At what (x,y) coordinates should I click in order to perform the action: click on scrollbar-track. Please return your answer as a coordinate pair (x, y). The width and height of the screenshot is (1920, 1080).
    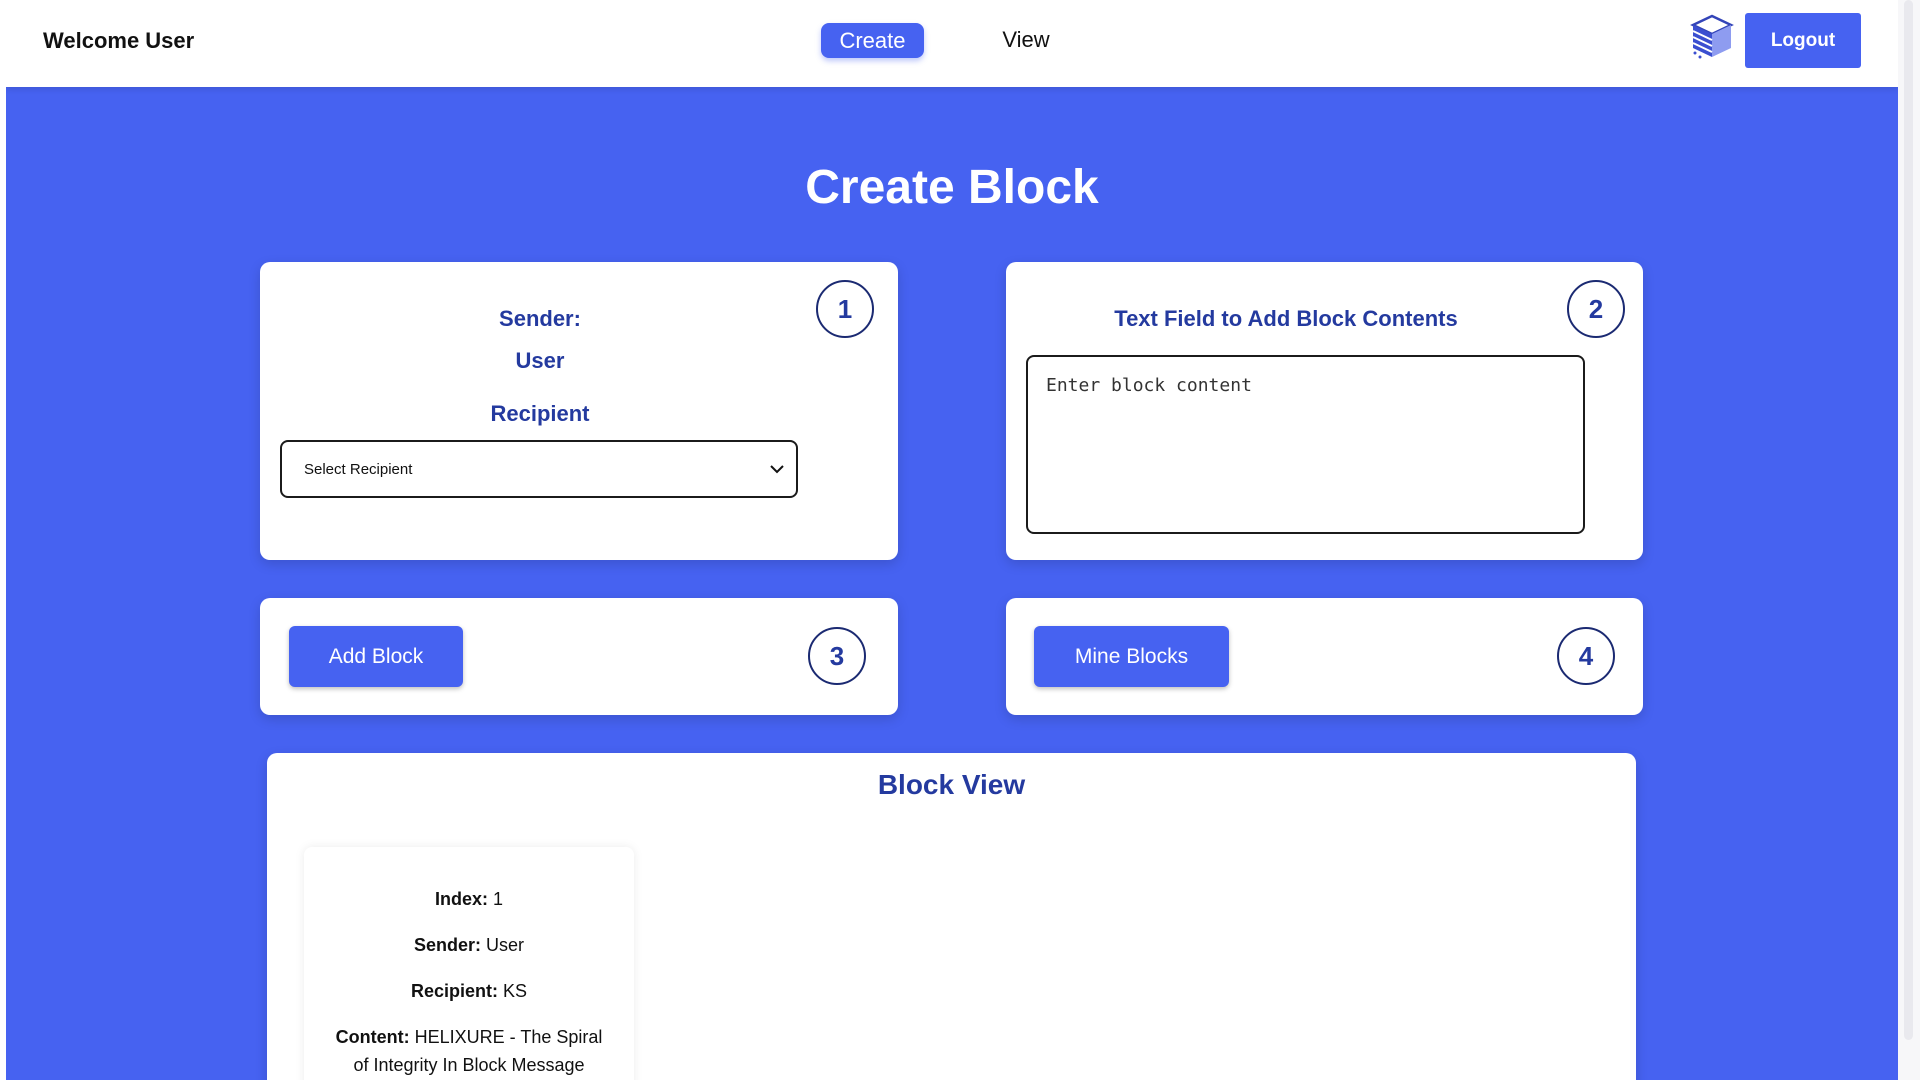
    Looking at the image, I should click on (1908, 520).